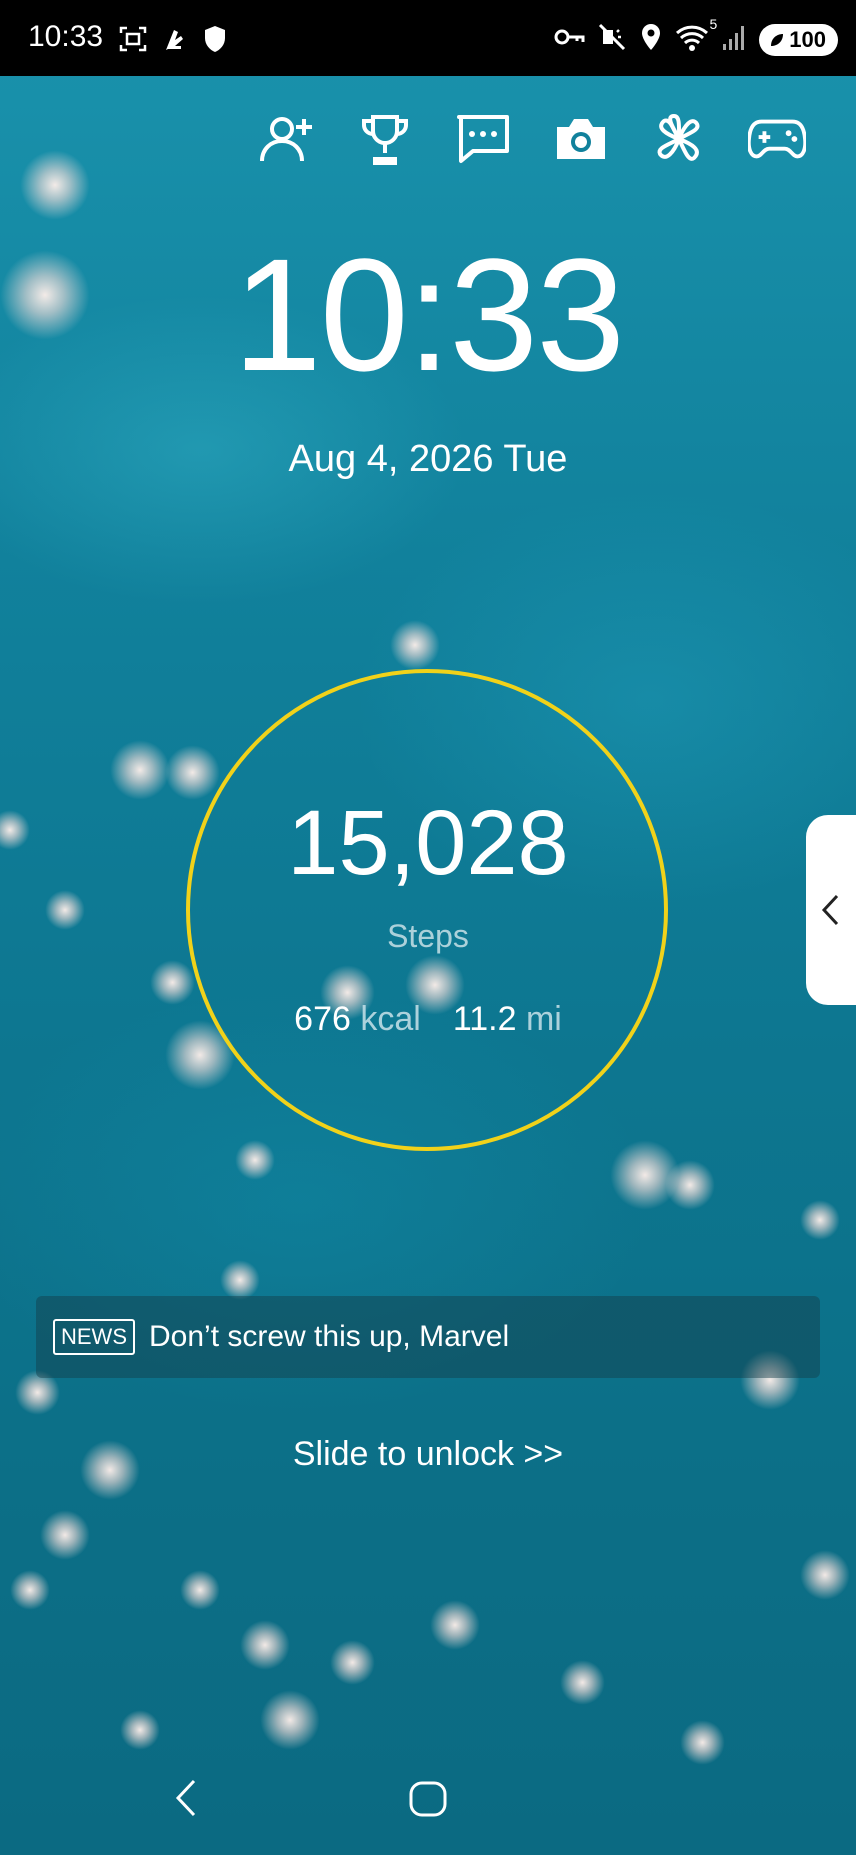  I want to click on distance-stat: 11.2 mi, so click(507, 1019).